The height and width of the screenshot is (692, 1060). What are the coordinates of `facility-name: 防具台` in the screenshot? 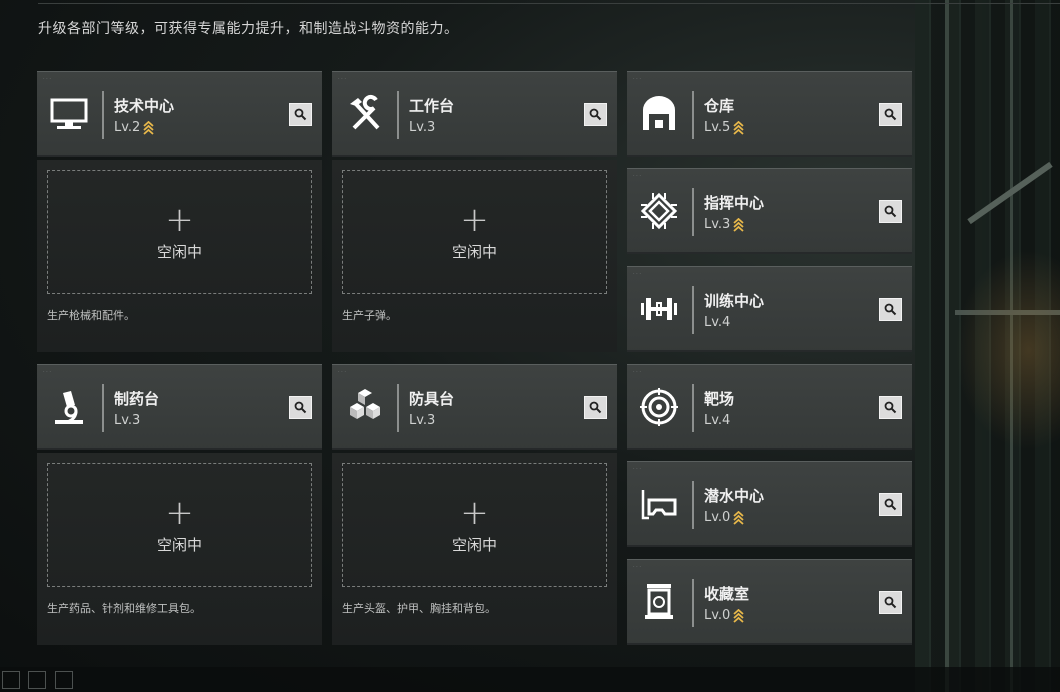 It's located at (432, 399).